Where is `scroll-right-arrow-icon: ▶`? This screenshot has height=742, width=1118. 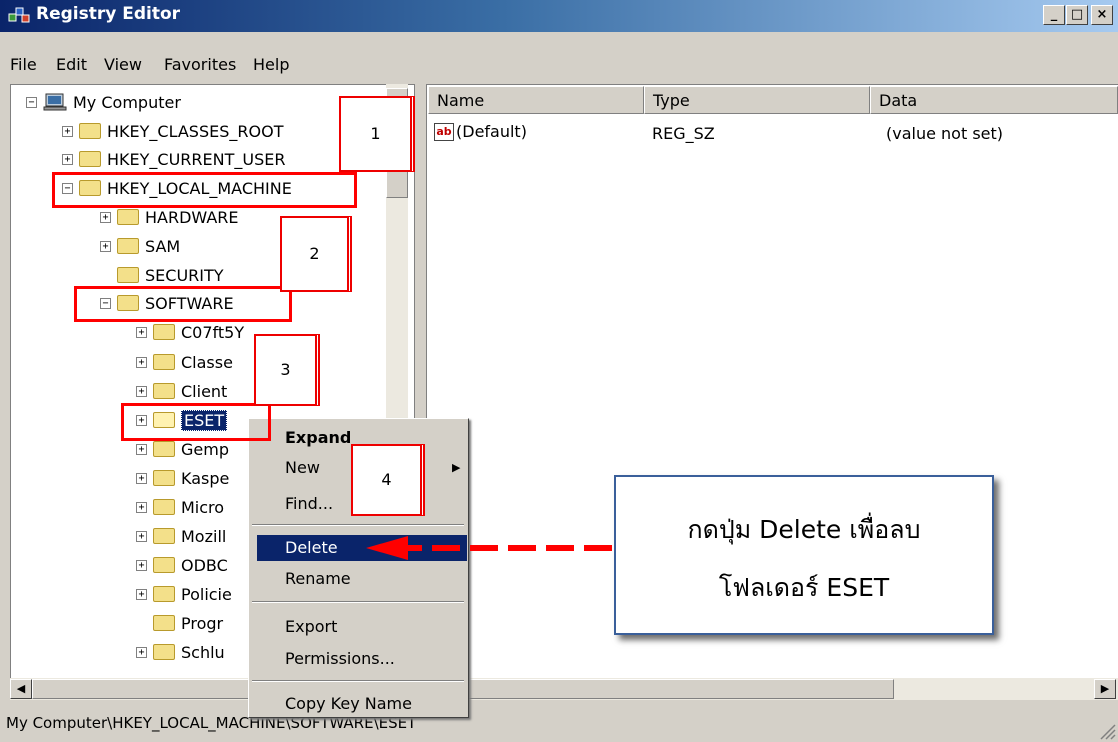 scroll-right-arrow-icon: ▶ is located at coordinates (1105, 689).